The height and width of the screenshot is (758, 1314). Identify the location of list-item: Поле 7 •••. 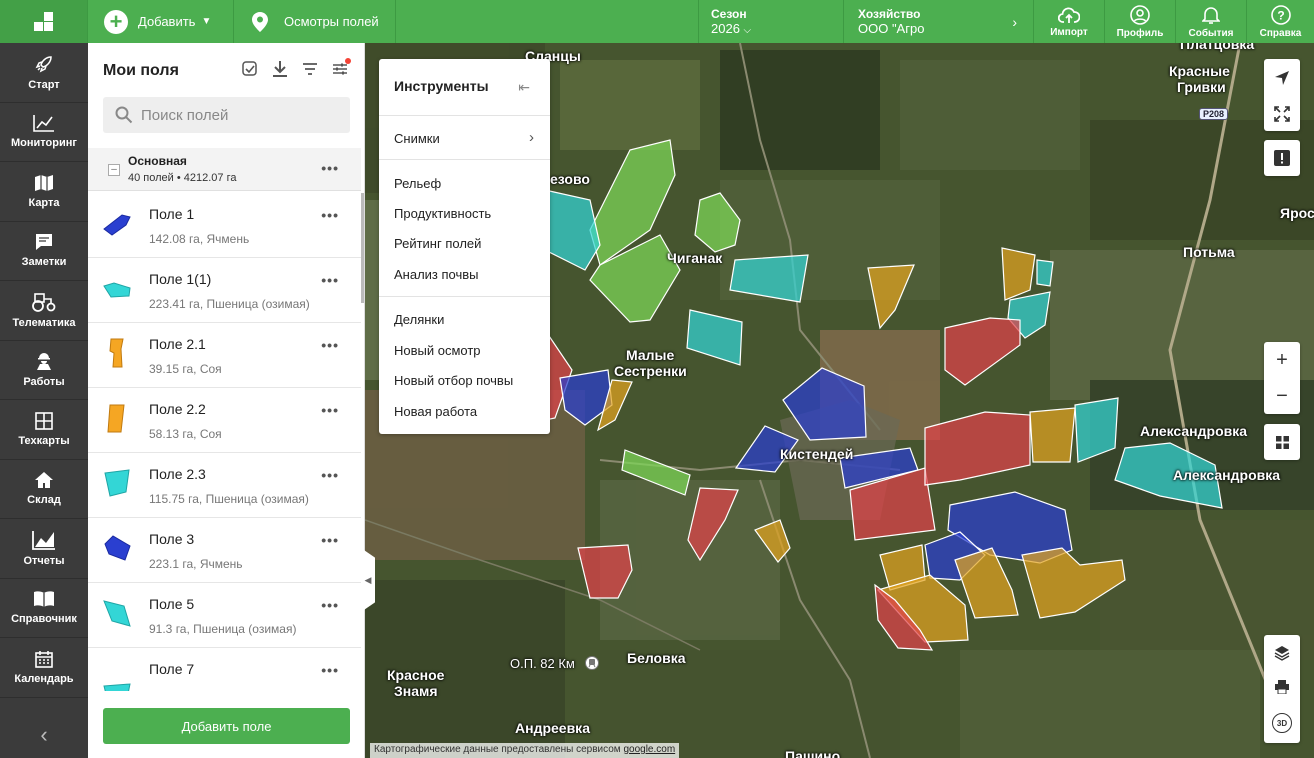
(224, 669).